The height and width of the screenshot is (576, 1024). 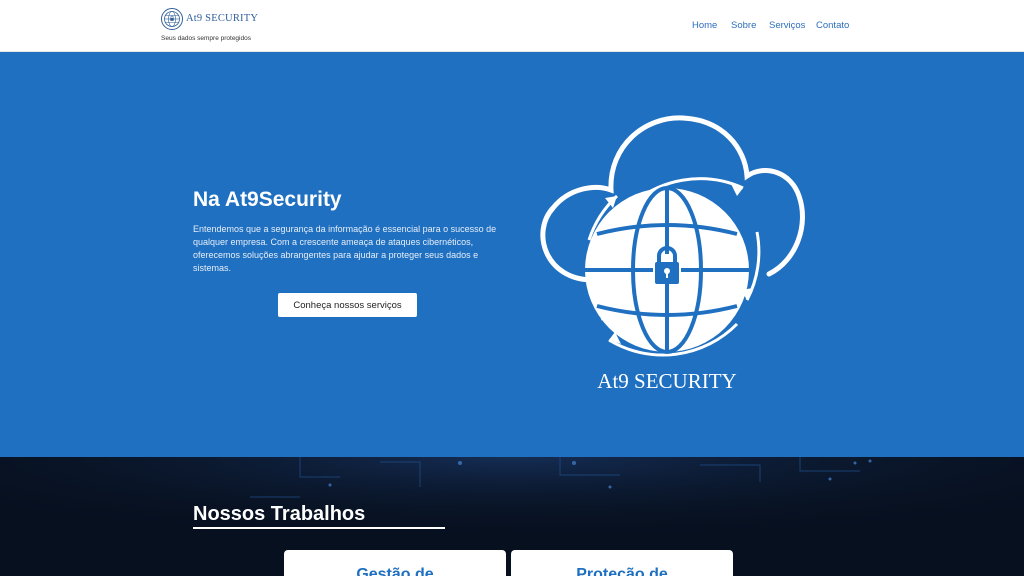 What do you see at coordinates (672, 254) in the screenshot?
I see `cloud-globe-lock-icon: At9 SECURITY` at bounding box center [672, 254].